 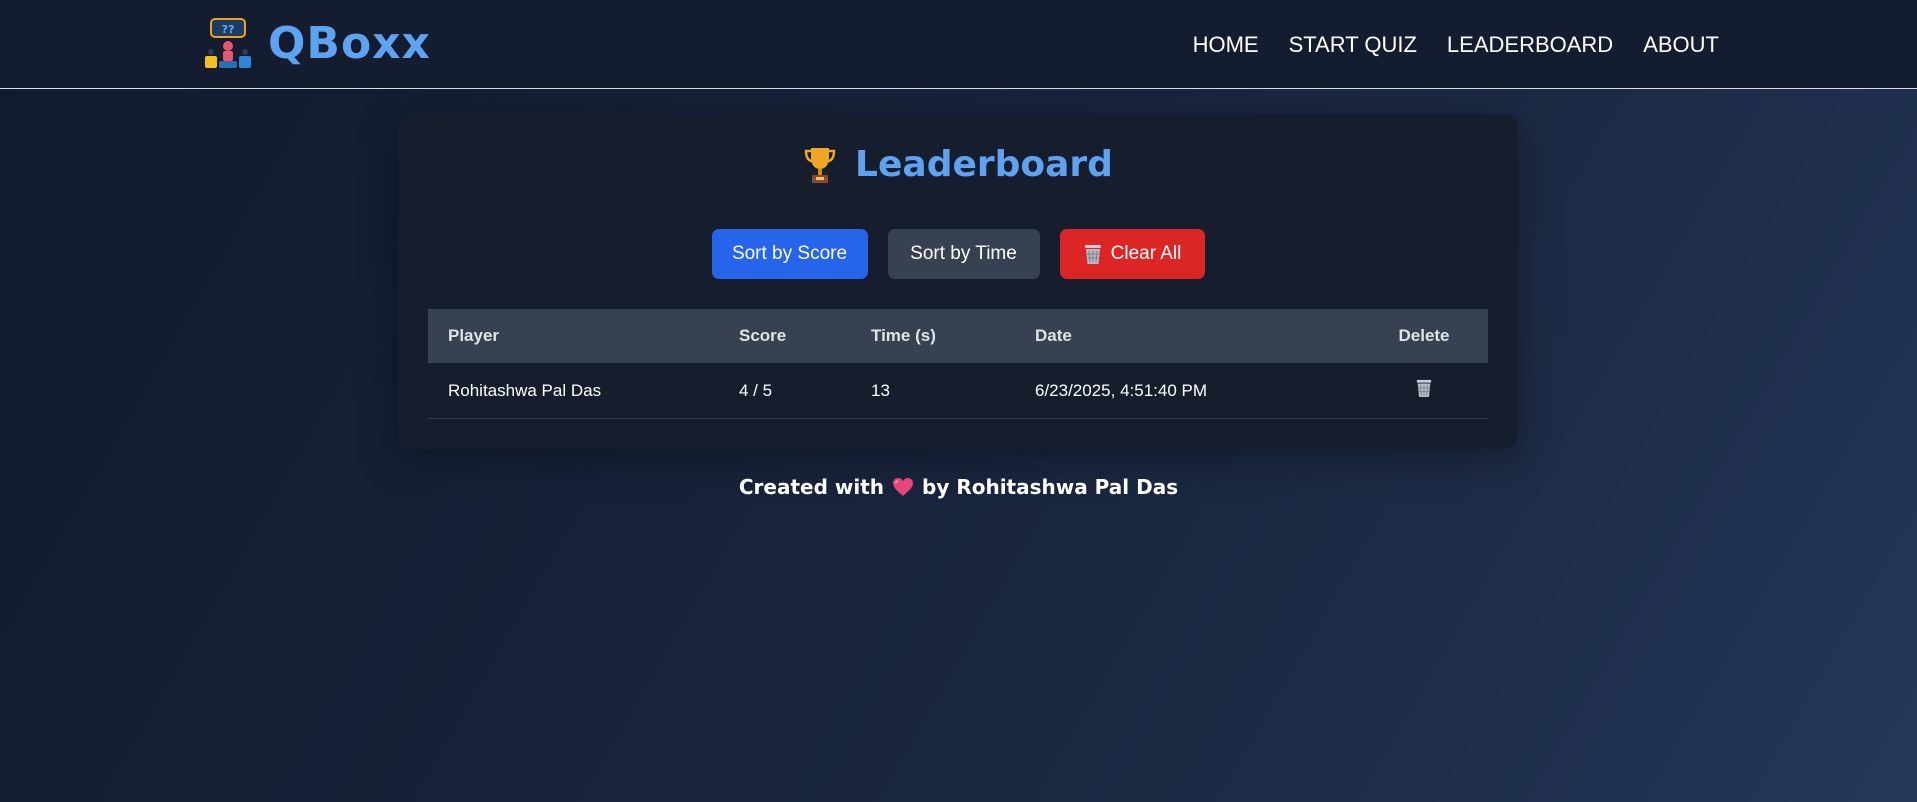 What do you see at coordinates (1050, 487) in the screenshot?
I see `footer-suffix: by Rohitashwa Pal Das` at bounding box center [1050, 487].